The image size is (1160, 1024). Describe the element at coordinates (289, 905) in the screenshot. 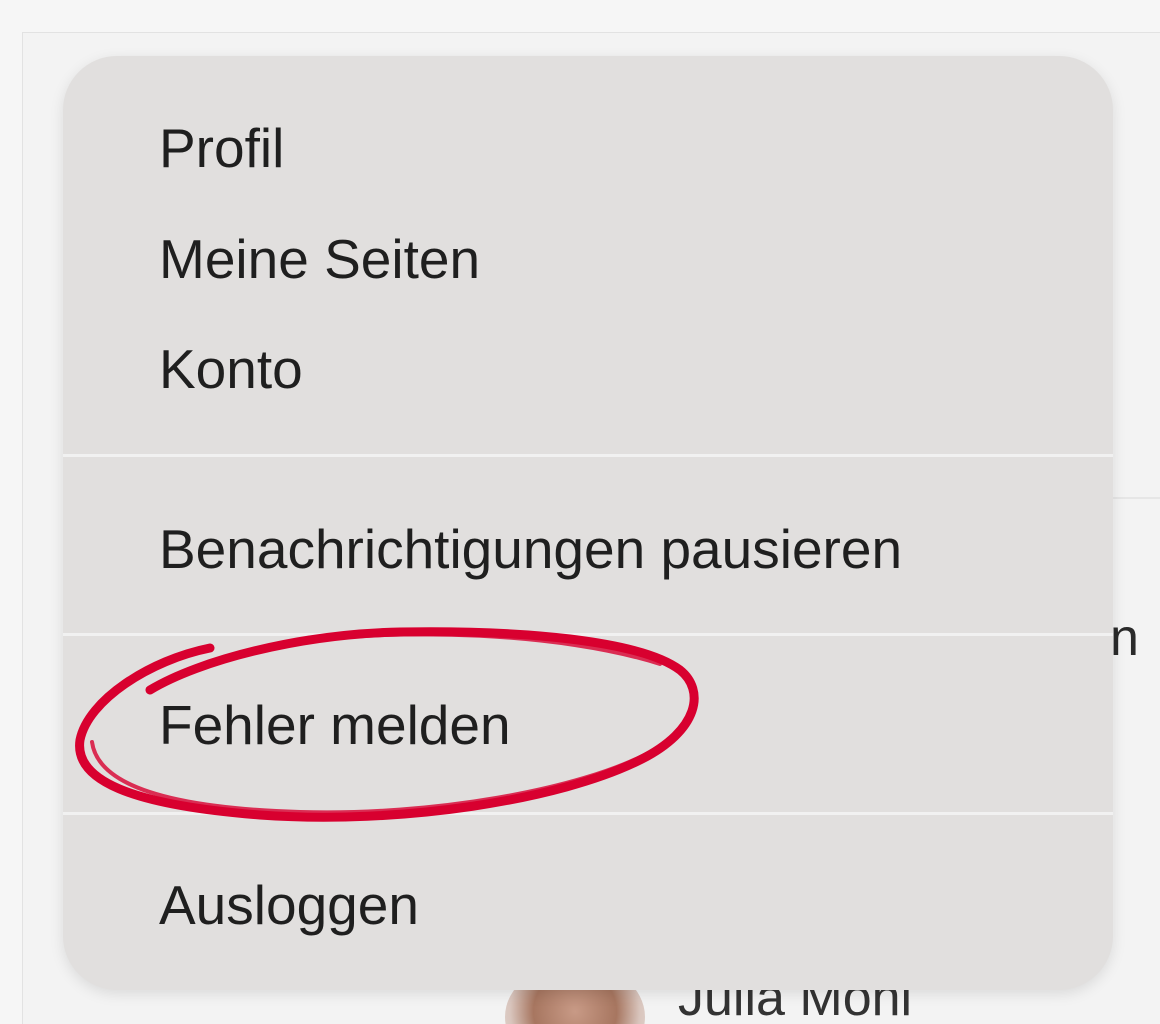

I see `menu-item-logout: Ausloggen` at that location.